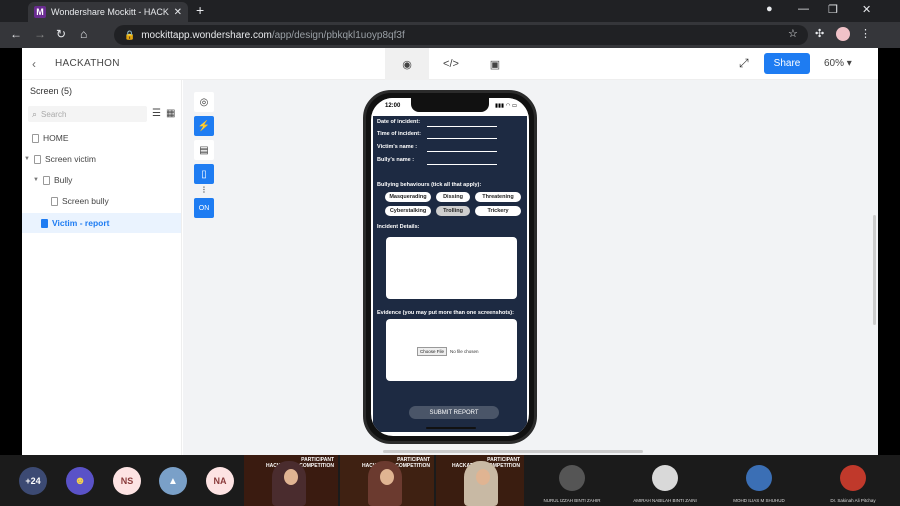 The height and width of the screenshot is (506, 900). Describe the element at coordinates (866, 9) in the screenshot. I see `close-window-icon: ✕` at that location.